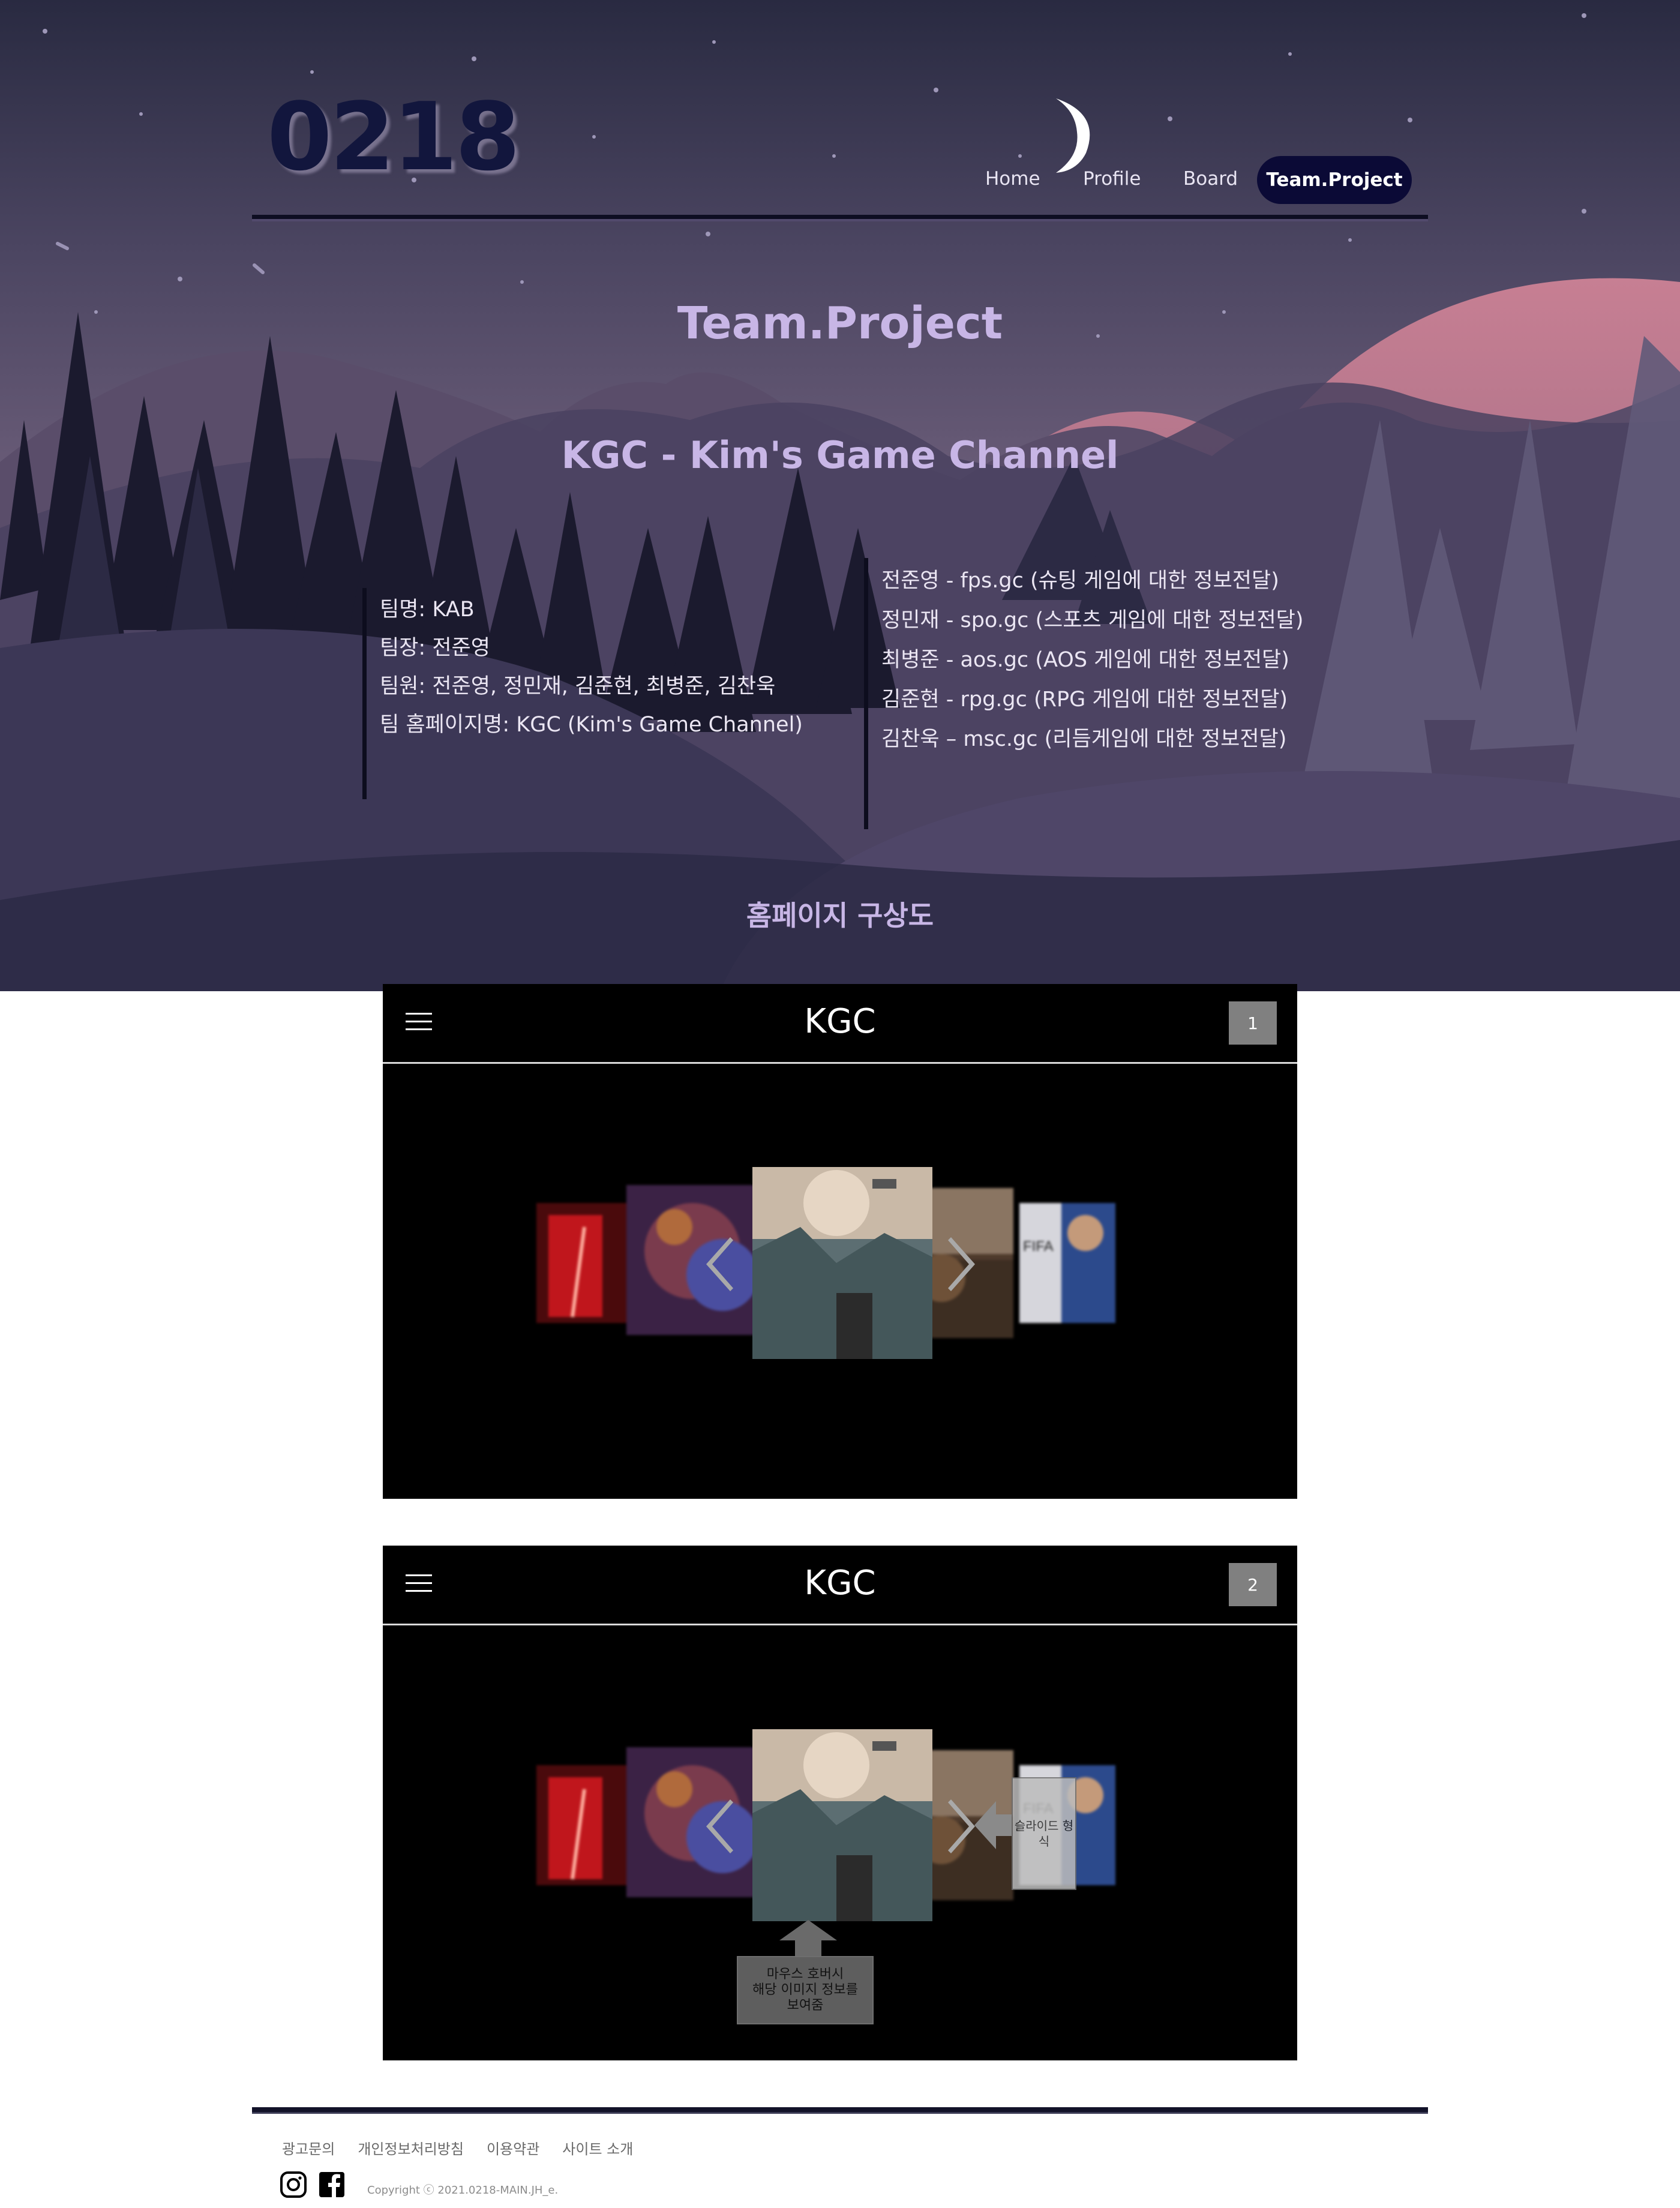 The height and width of the screenshot is (2208, 1680). I want to click on footer-link-terms: 이용약관, so click(513, 2147).